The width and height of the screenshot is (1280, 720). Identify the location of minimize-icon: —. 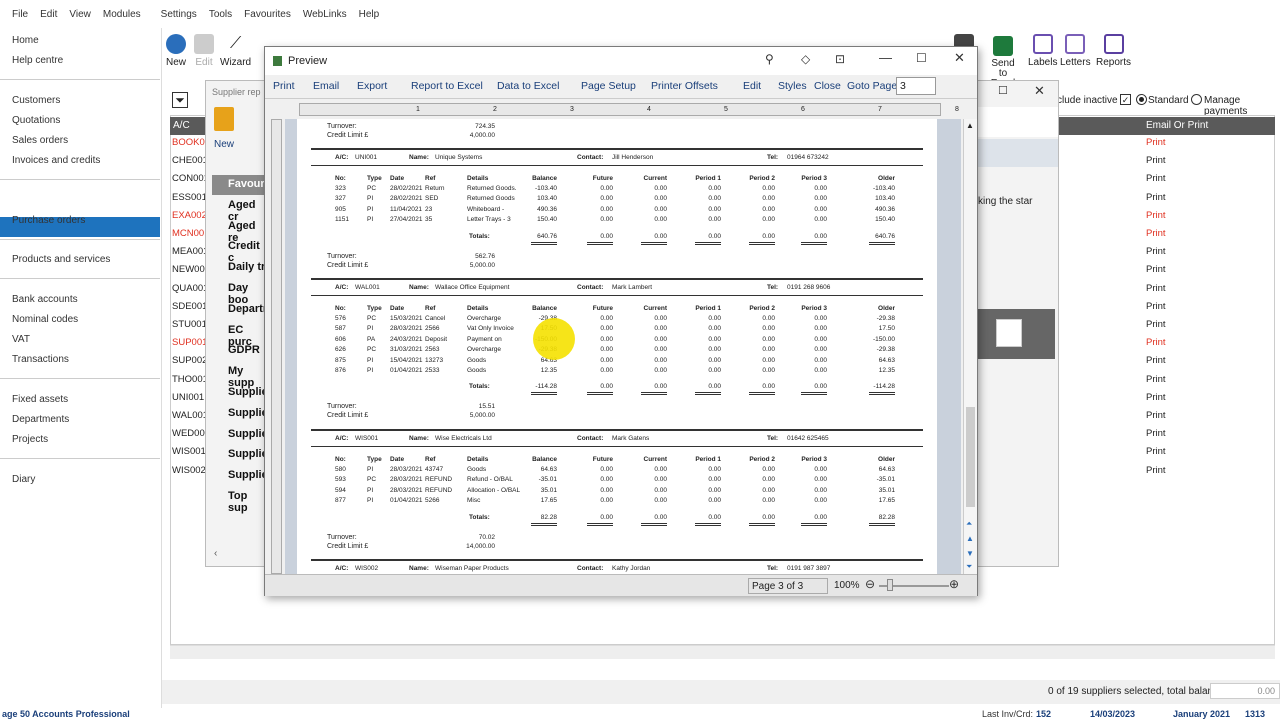
(885, 57).